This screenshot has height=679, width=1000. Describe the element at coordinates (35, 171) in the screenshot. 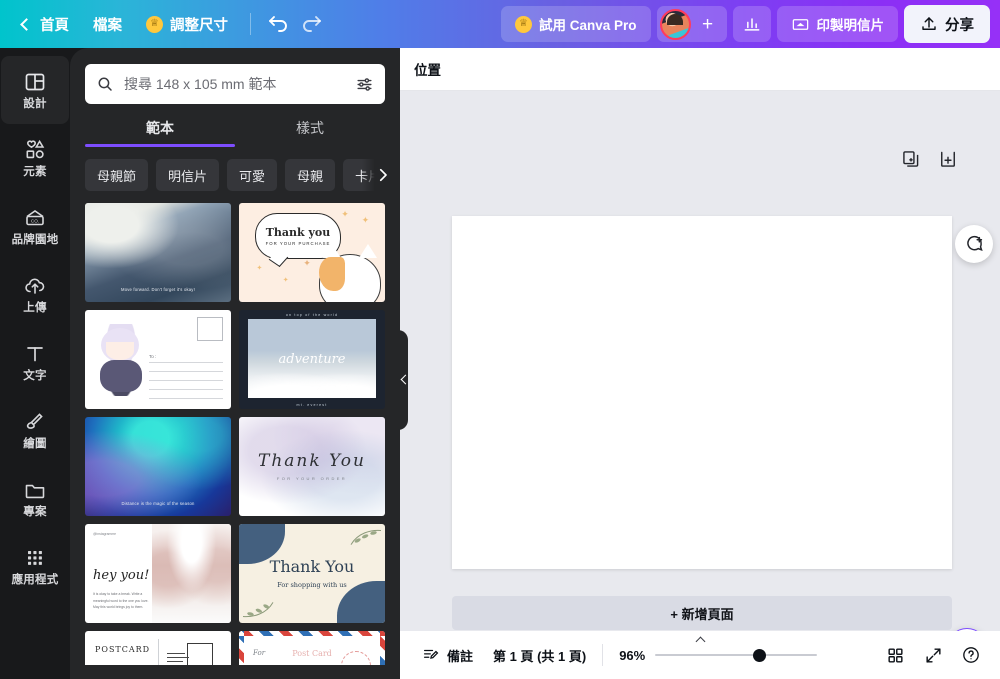

I see `sidebar-item-label: 元素` at that location.